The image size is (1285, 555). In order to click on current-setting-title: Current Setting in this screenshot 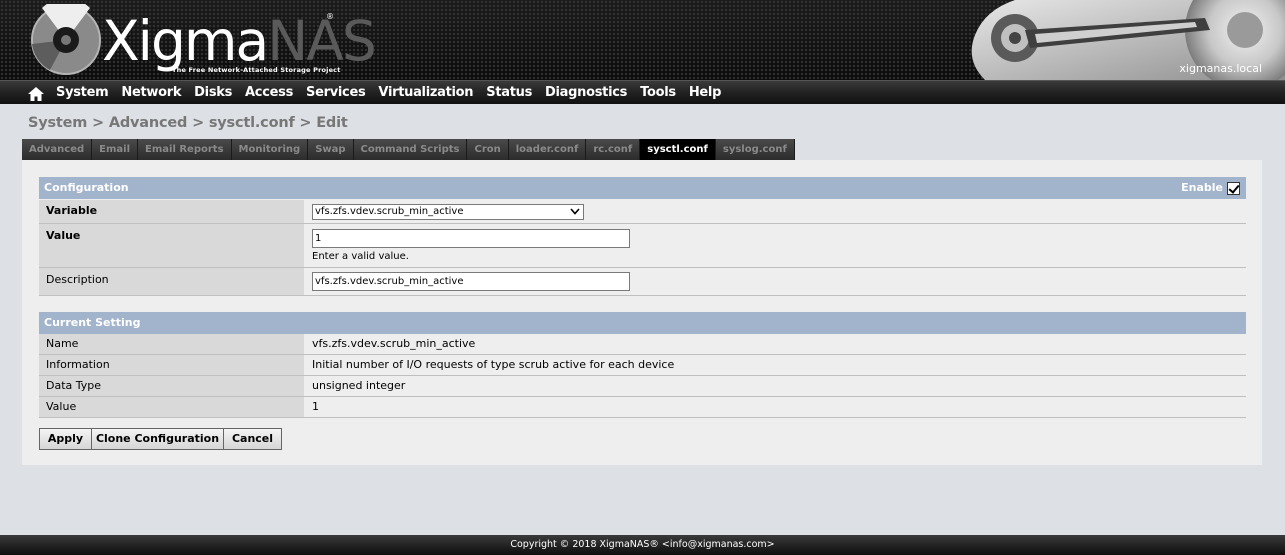, I will do `click(92, 322)`.